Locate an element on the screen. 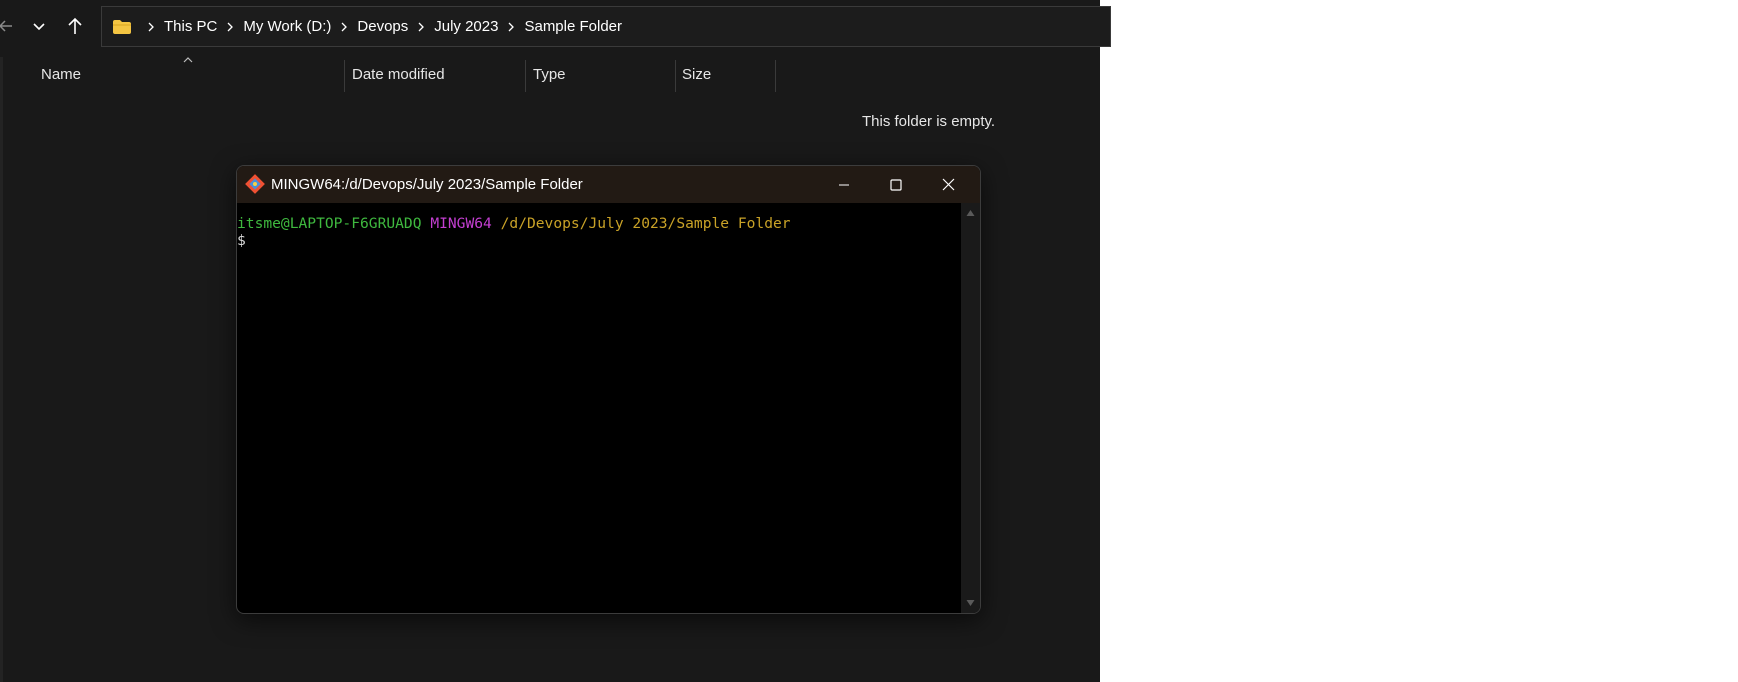  minimize-button is located at coordinates (844, 184).